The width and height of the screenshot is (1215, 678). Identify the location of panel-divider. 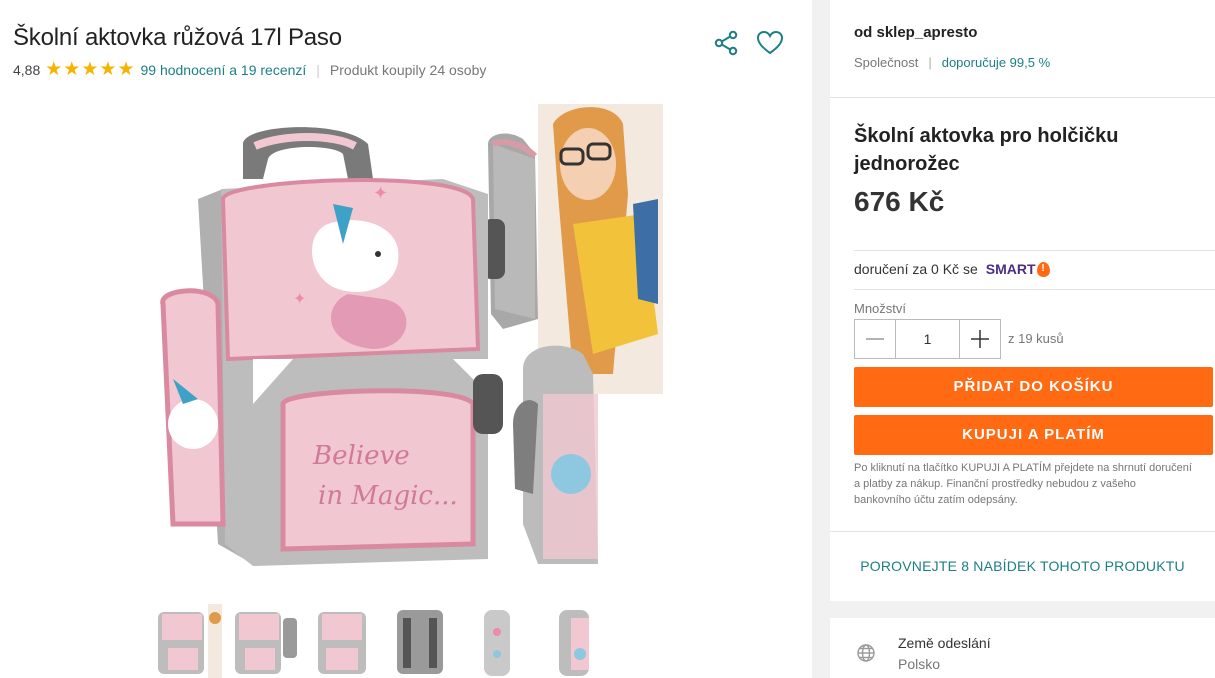
(821, 339).